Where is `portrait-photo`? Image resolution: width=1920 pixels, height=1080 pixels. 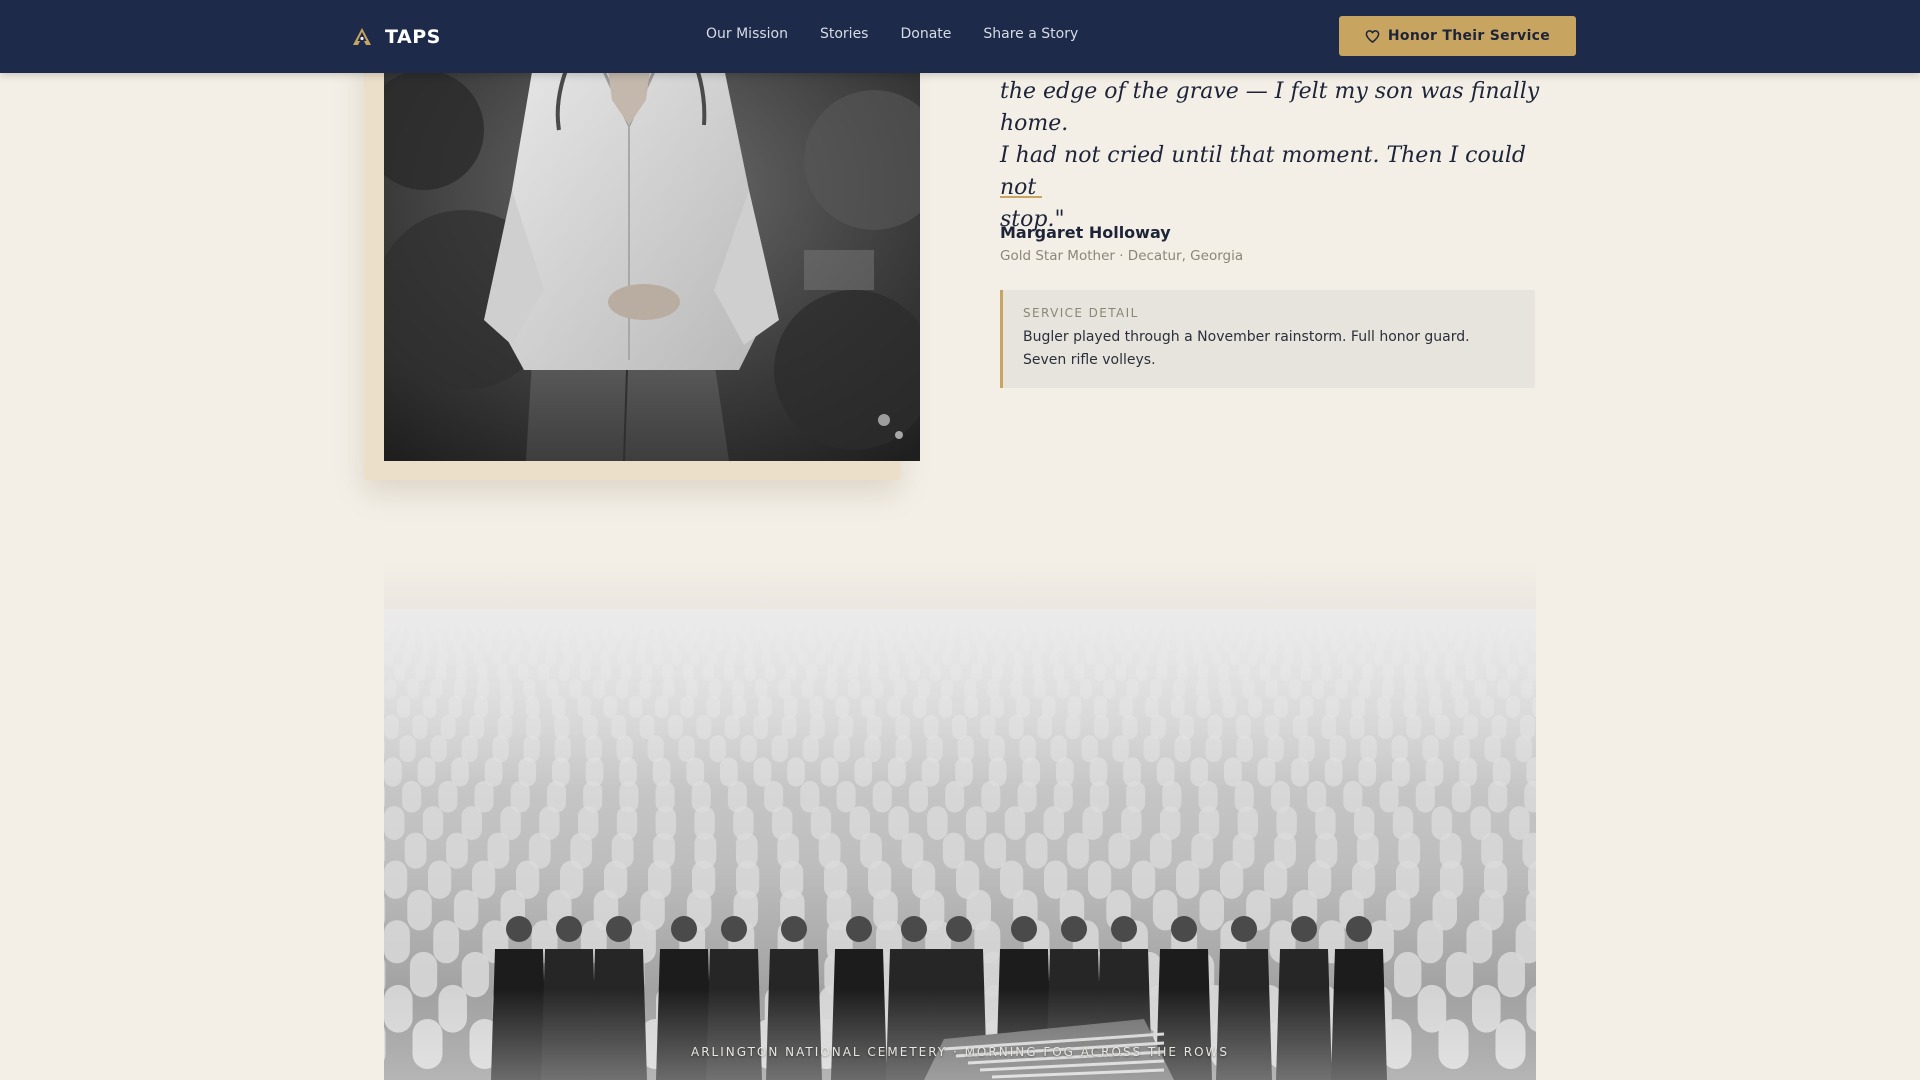 portrait-photo is located at coordinates (652, 250).